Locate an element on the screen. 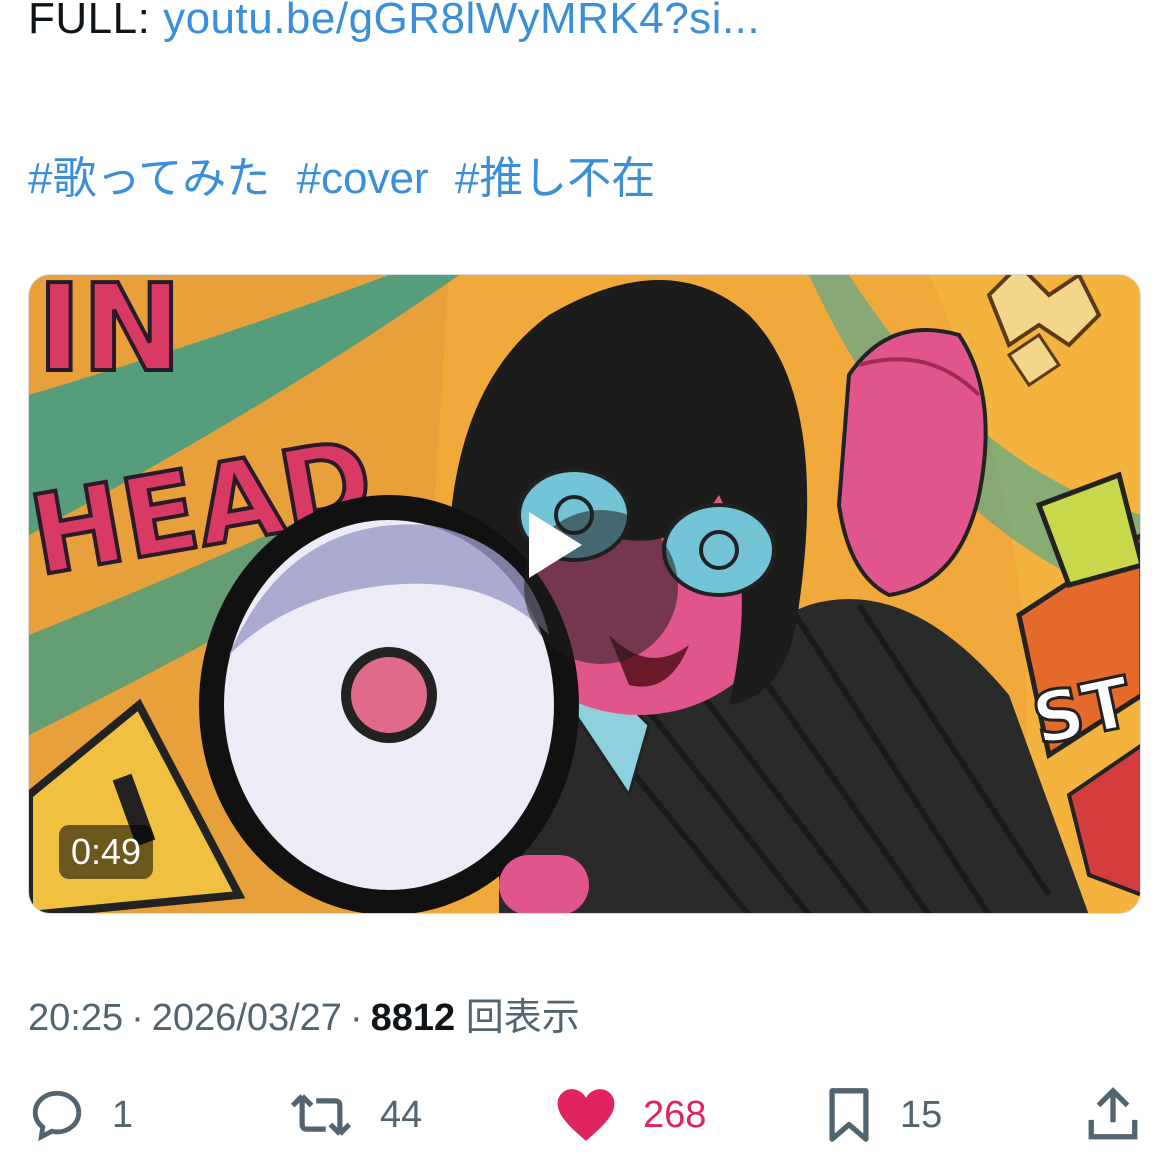 The image size is (1170, 1170). bookmark-button: 15 is located at coordinates (883, 1115).